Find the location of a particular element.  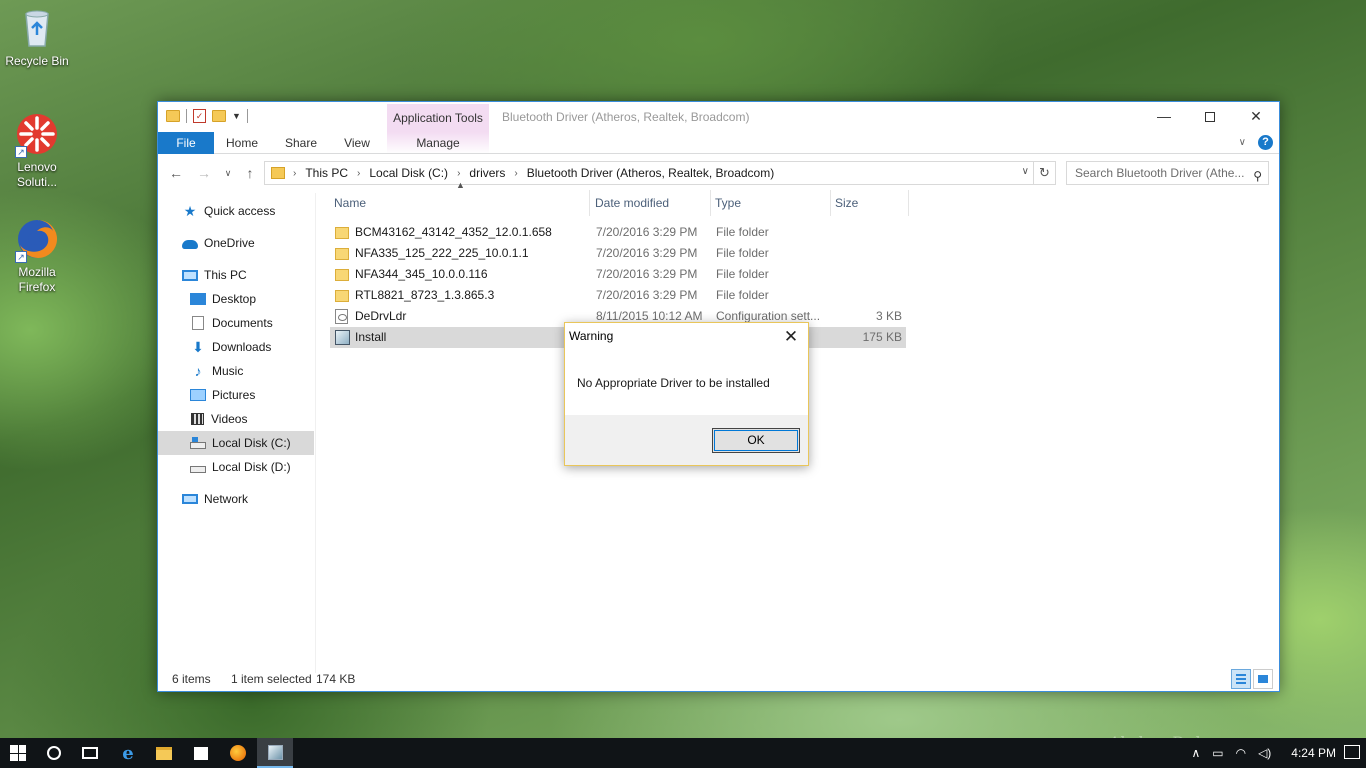

breadcrumb-local-disk-c: Local Disk (C:) is located at coordinates (408, 173).